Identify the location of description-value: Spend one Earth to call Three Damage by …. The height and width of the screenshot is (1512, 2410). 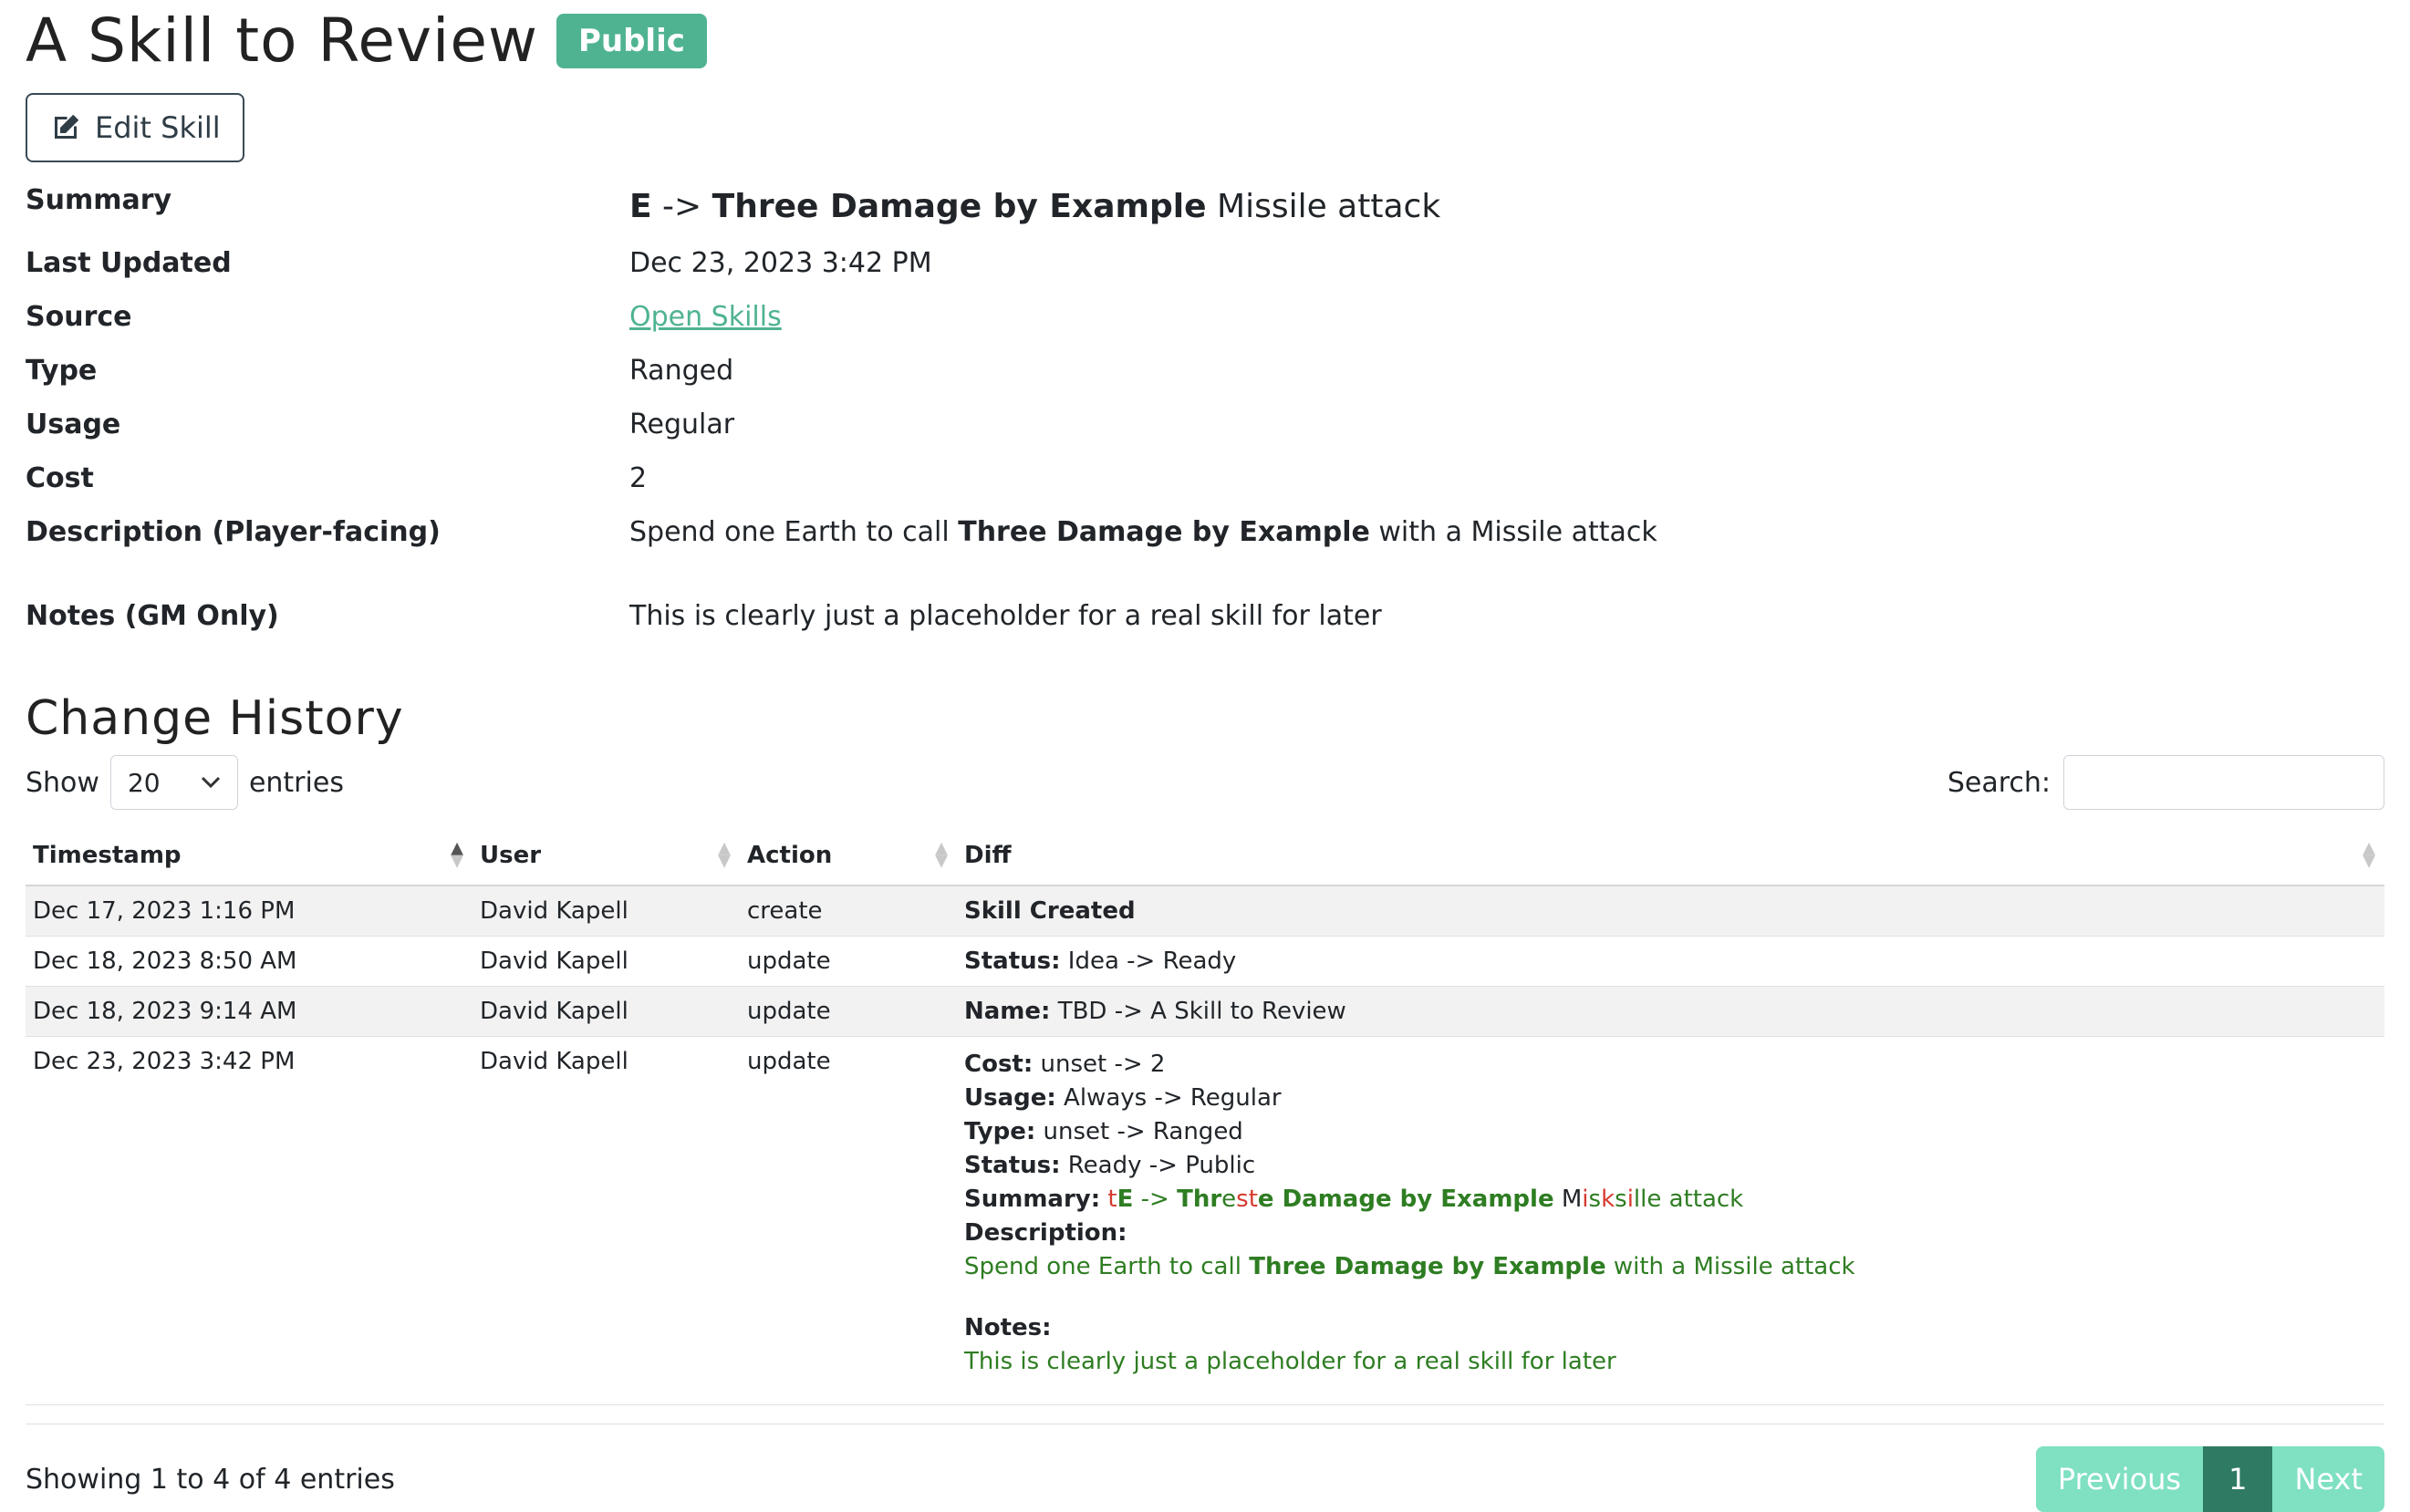
(1143, 532).